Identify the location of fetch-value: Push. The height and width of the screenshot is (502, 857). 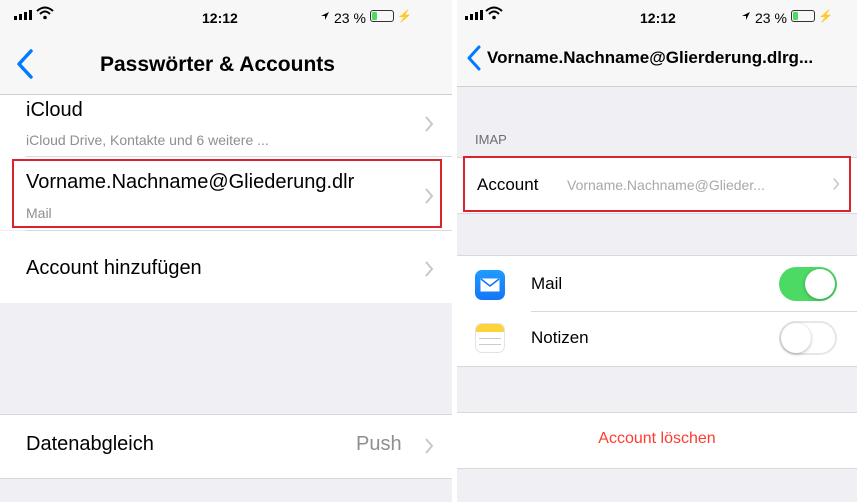
(379, 444).